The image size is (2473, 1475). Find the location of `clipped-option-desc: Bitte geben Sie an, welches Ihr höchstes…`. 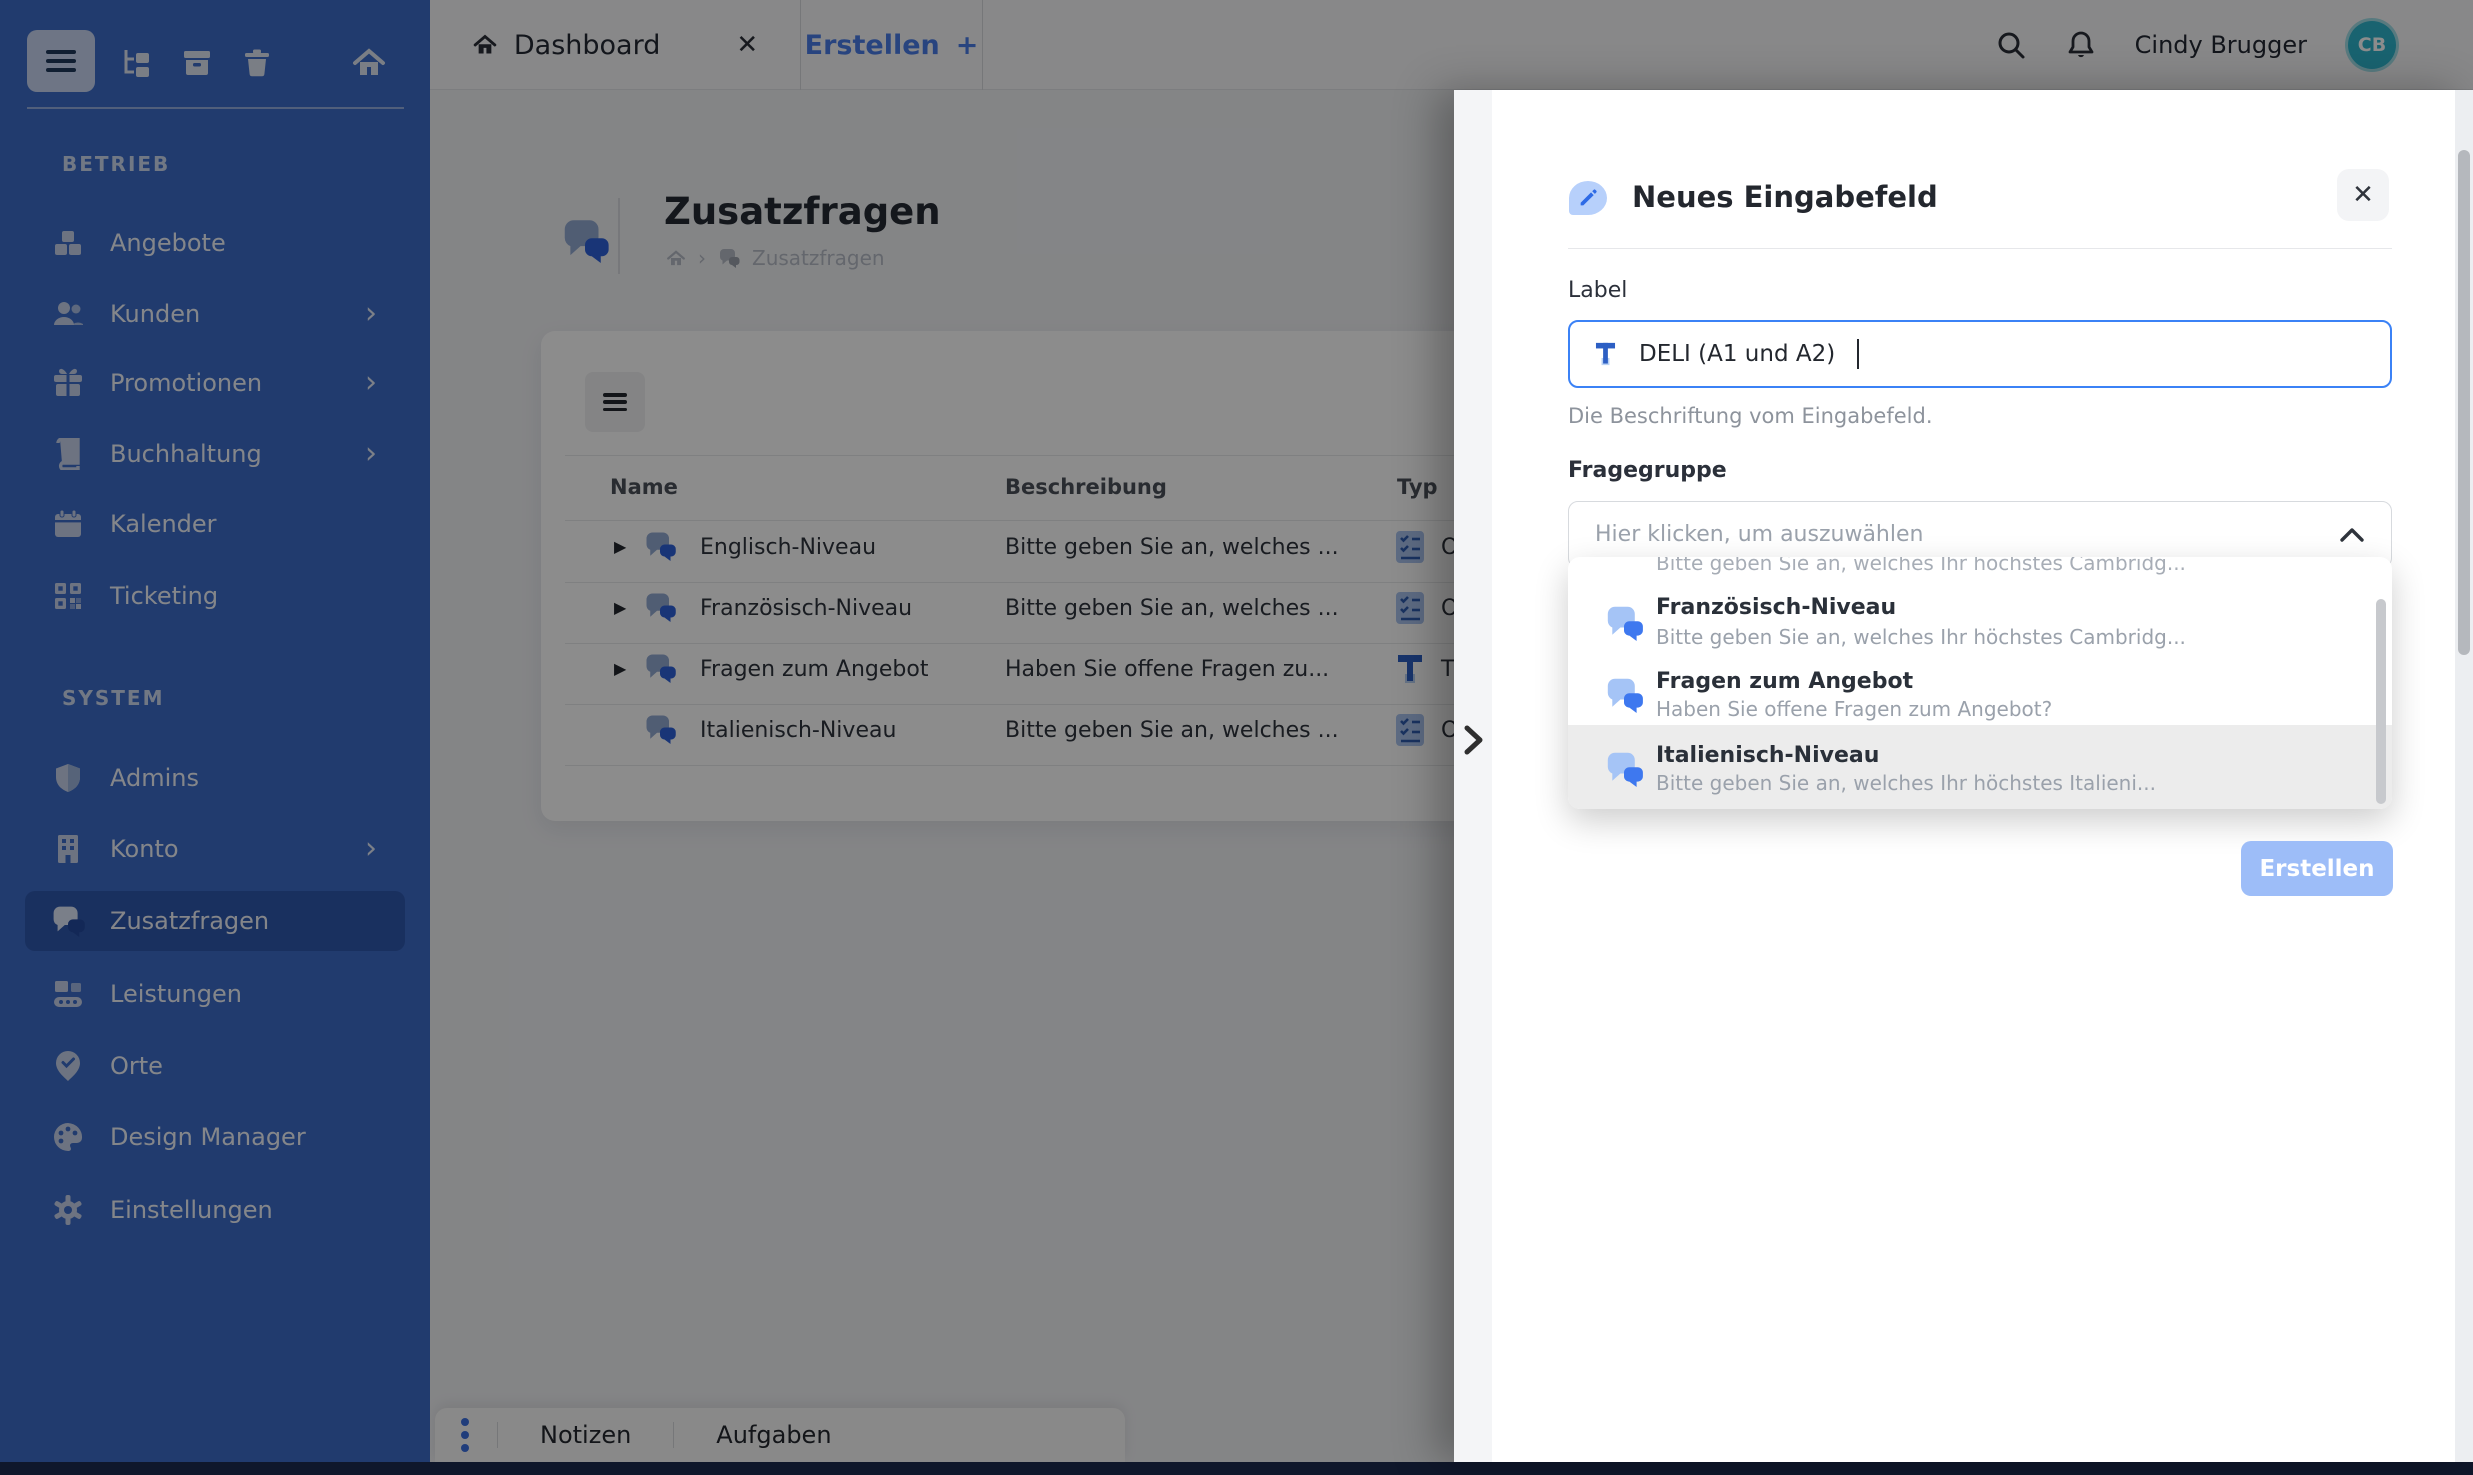

clipped-option-desc: Bitte geben Sie an, welches Ihr höchstes… is located at coordinates (1921, 566).